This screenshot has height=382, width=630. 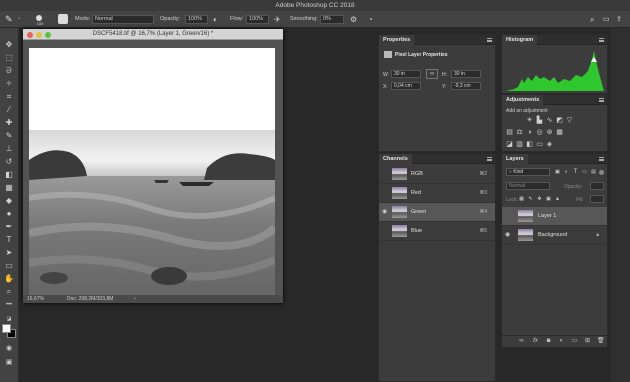 I want to click on channel-row: Blue ⌘5, so click(x=437, y=231).